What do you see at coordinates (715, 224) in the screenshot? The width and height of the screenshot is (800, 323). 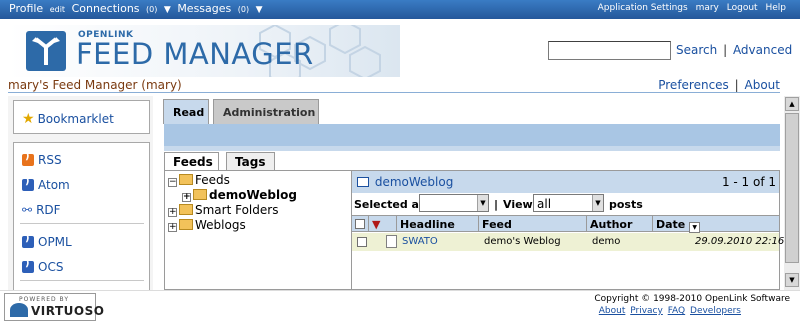 I see `date-column: Date ▼` at bounding box center [715, 224].